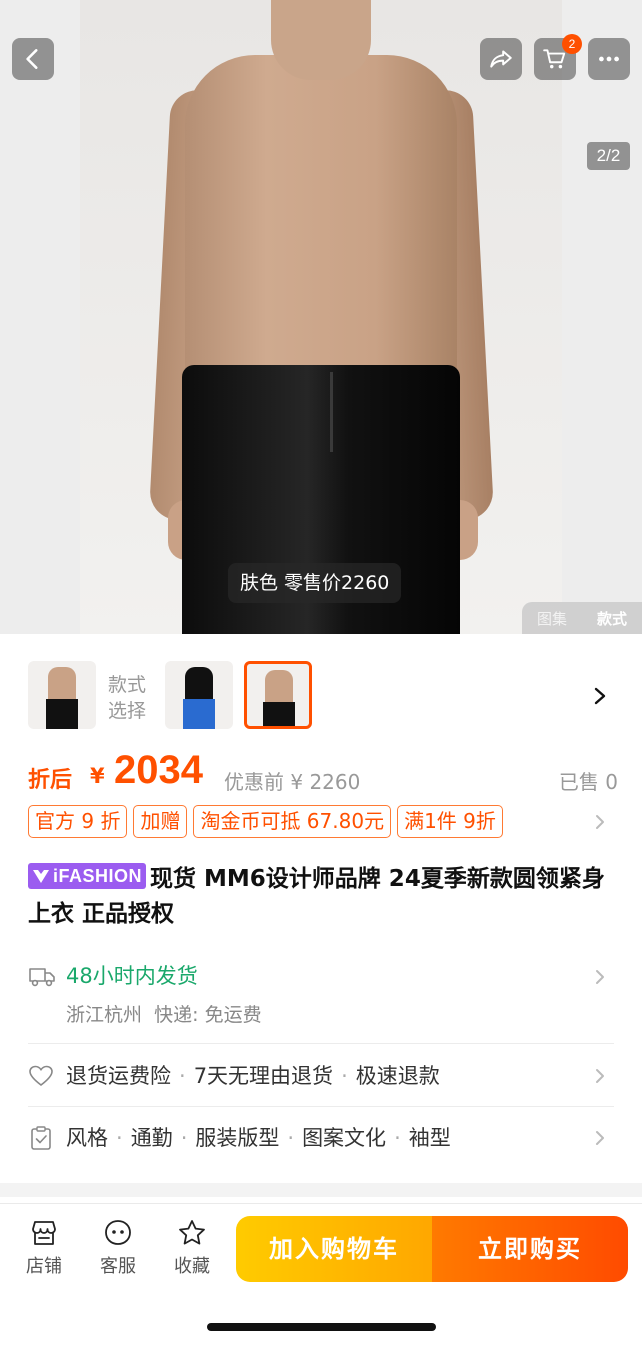 This screenshot has width=642, height=1345. Describe the element at coordinates (530, 1249) in the screenshot. I see `buy-now-button: 立即购买` at that location.